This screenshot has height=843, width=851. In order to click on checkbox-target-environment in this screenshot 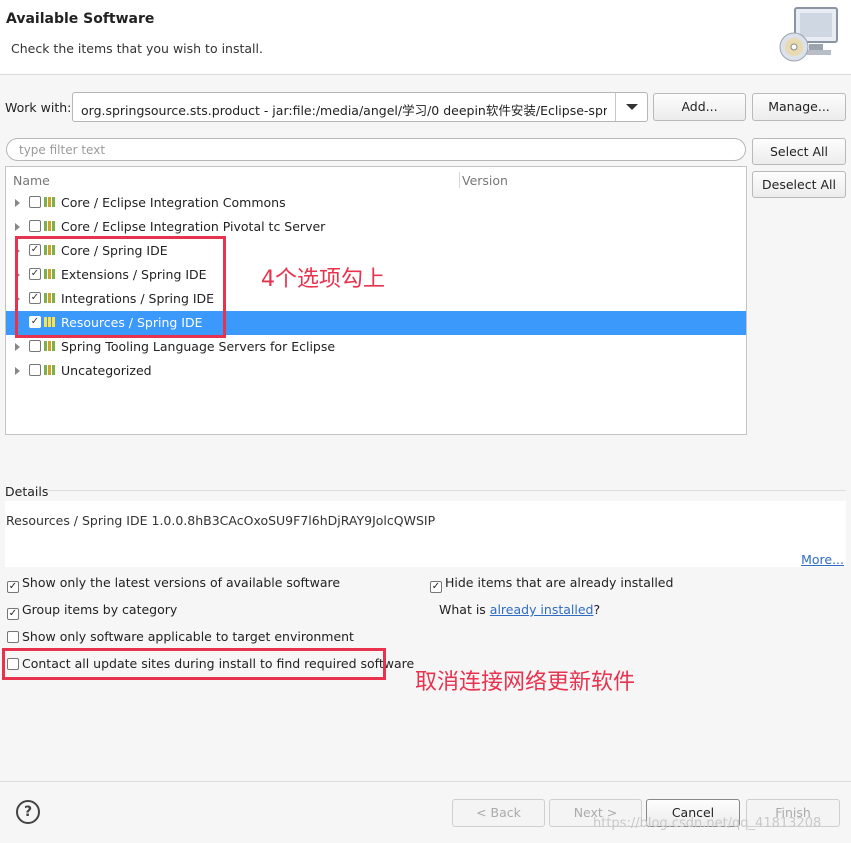, I will do `click(13, 637)`.